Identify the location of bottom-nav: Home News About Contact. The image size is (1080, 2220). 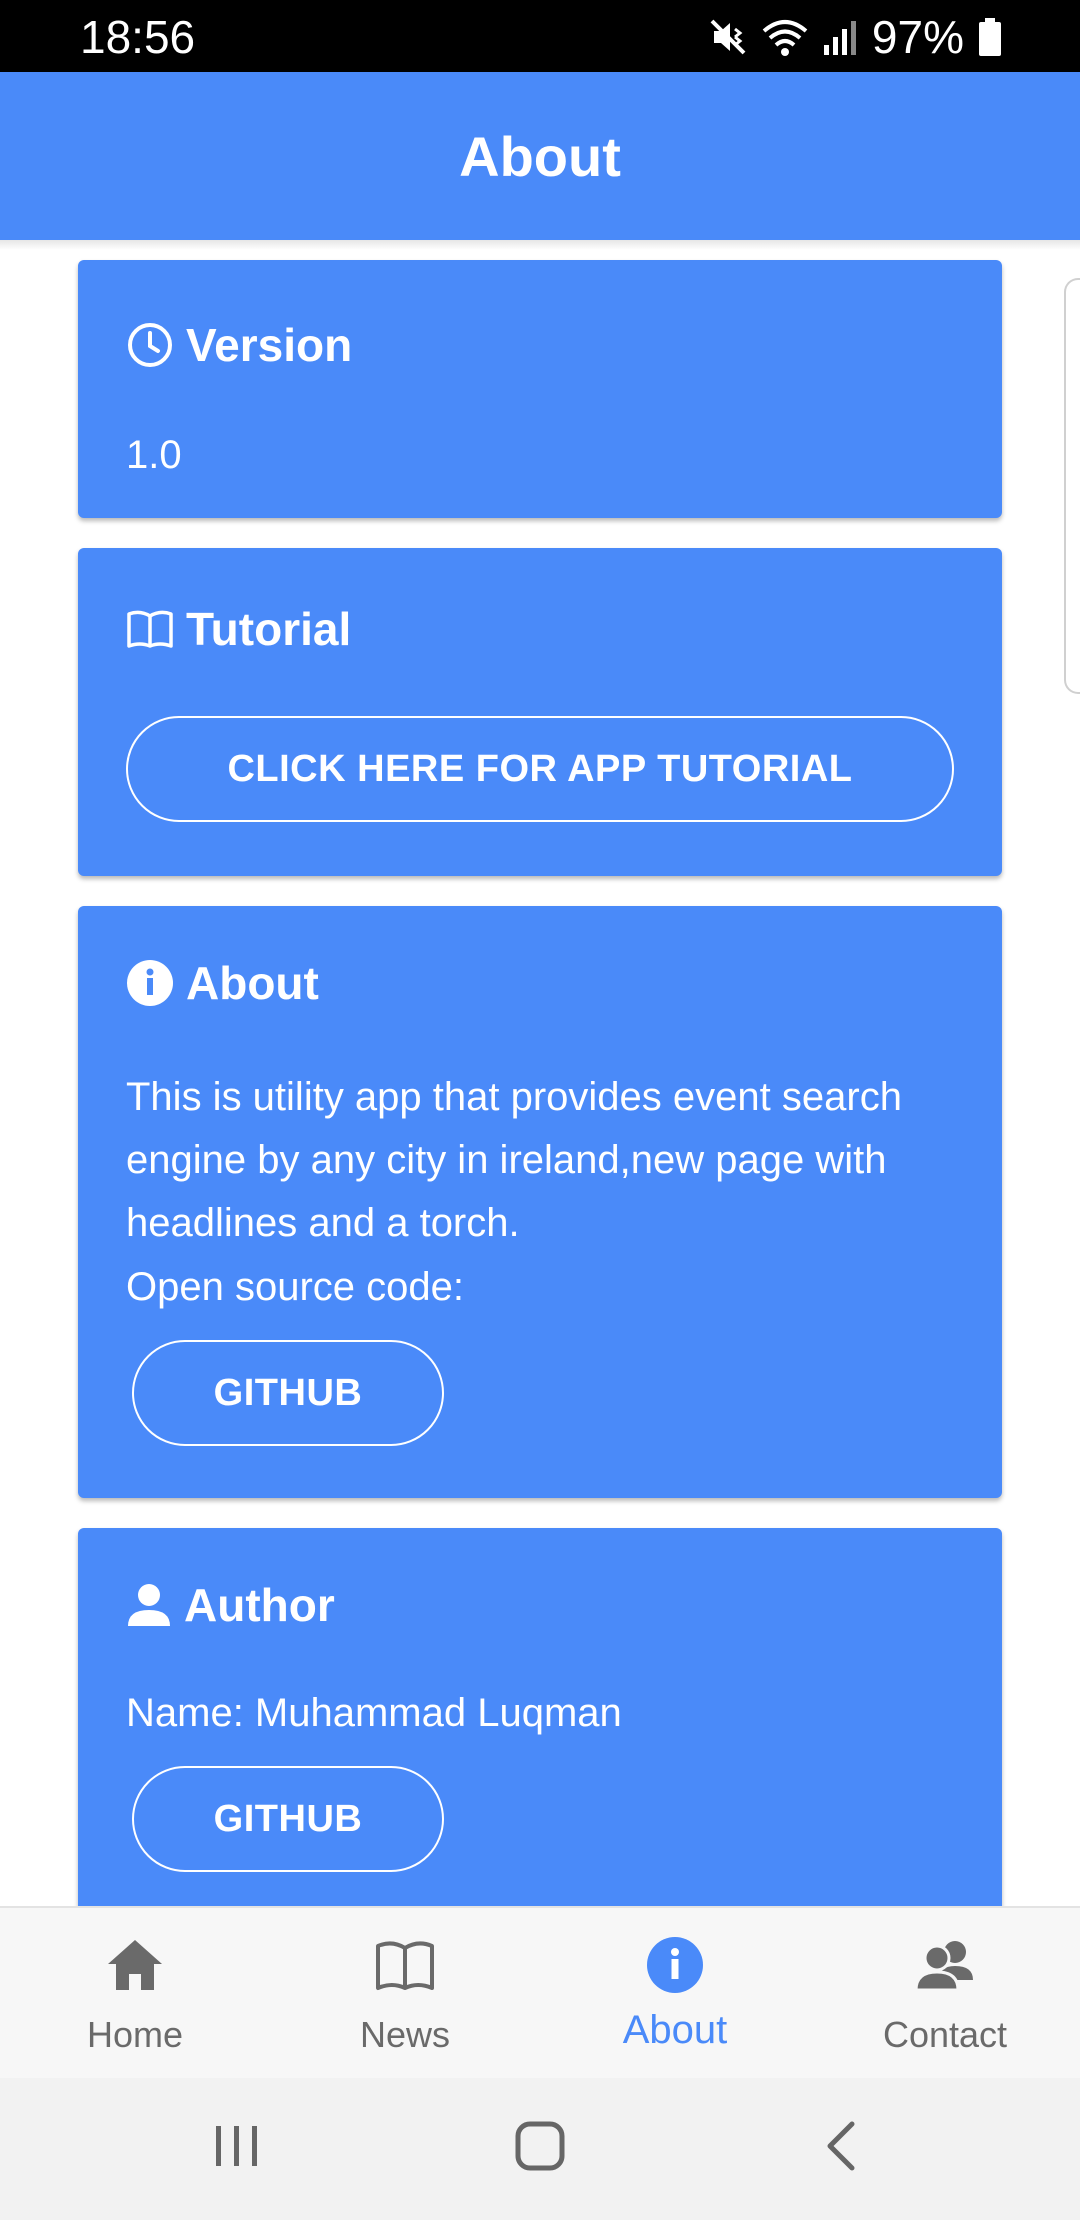
(540, 1993).